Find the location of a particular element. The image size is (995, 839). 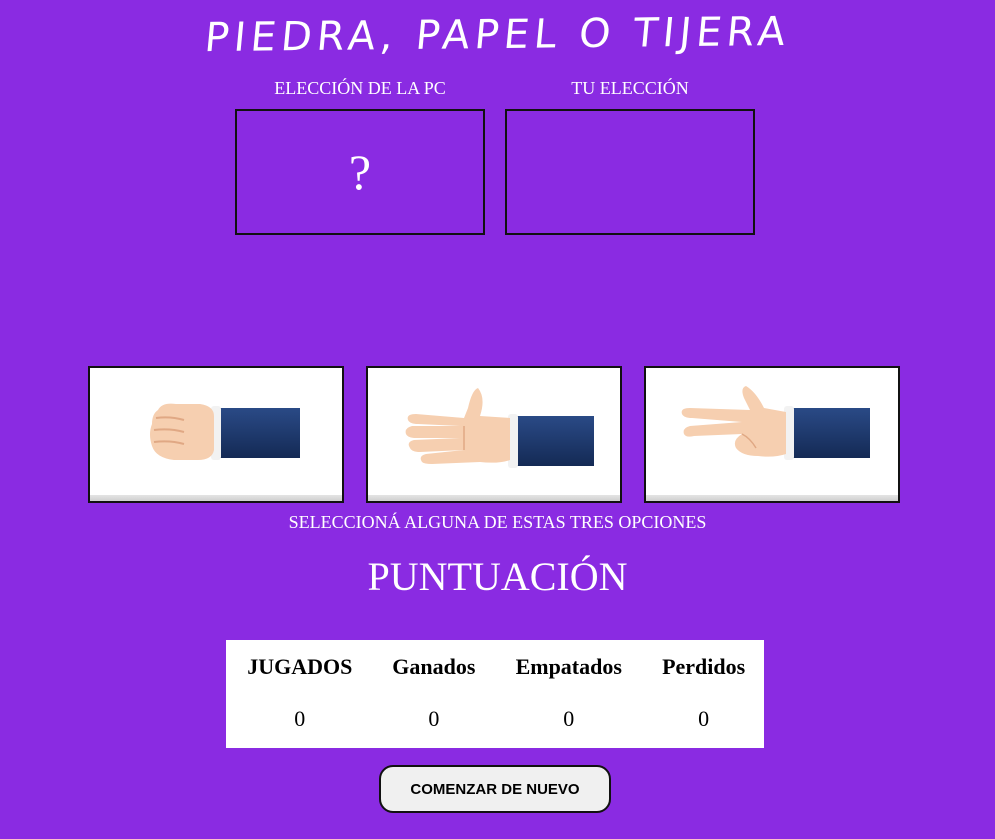

page-title: PIEDRA, PAPEL O TIJERA is located at coordinates (497, 35).